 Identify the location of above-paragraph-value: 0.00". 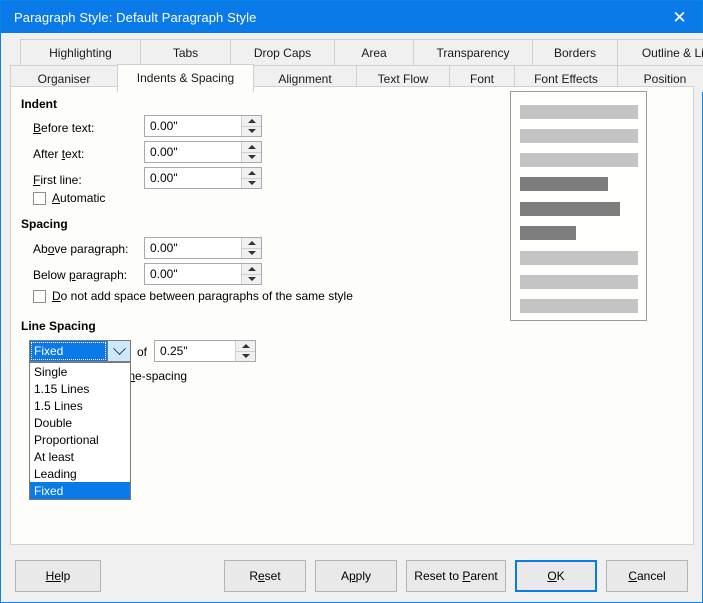
(193, 248).